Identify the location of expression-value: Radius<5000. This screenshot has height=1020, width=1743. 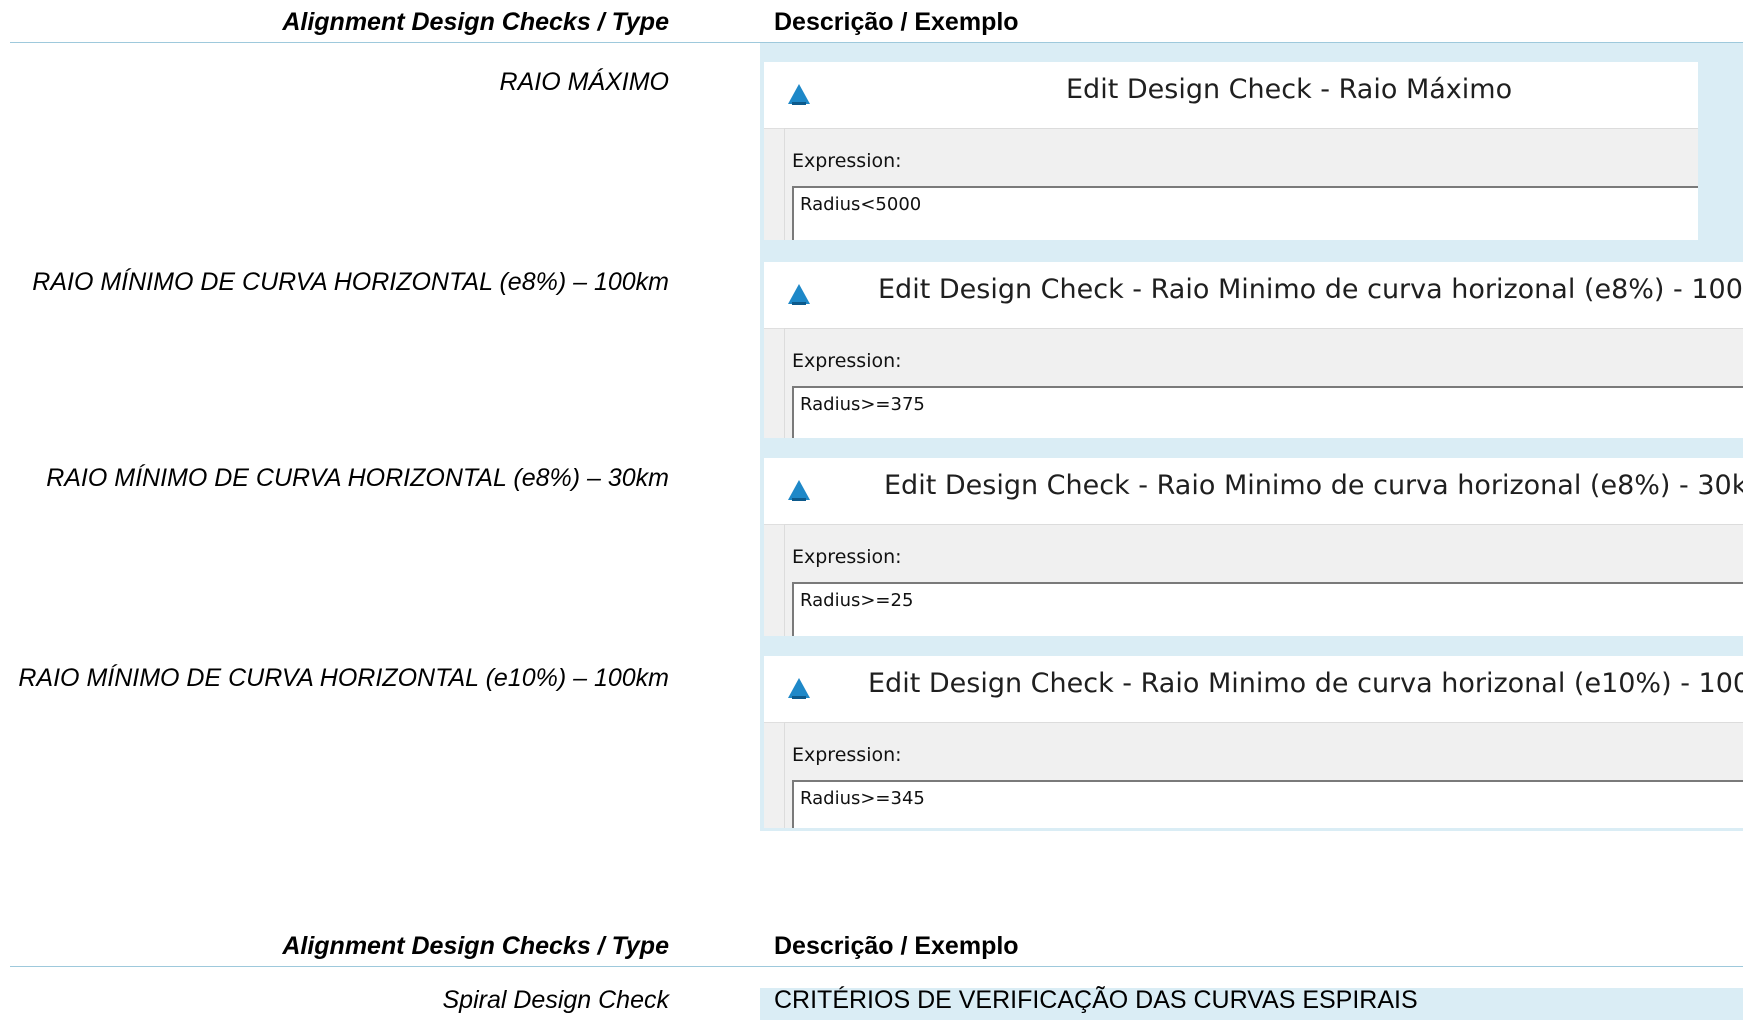
(861, 204).